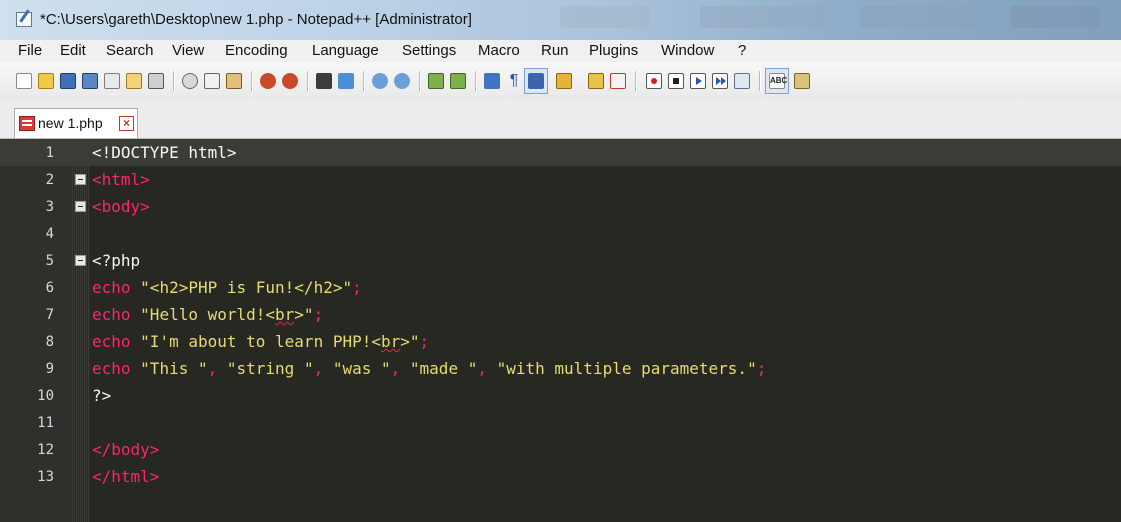  What do you see at coordinates (234, 81) in the screenshot?
I see `paste-icon` at bounding box center [234, 81].